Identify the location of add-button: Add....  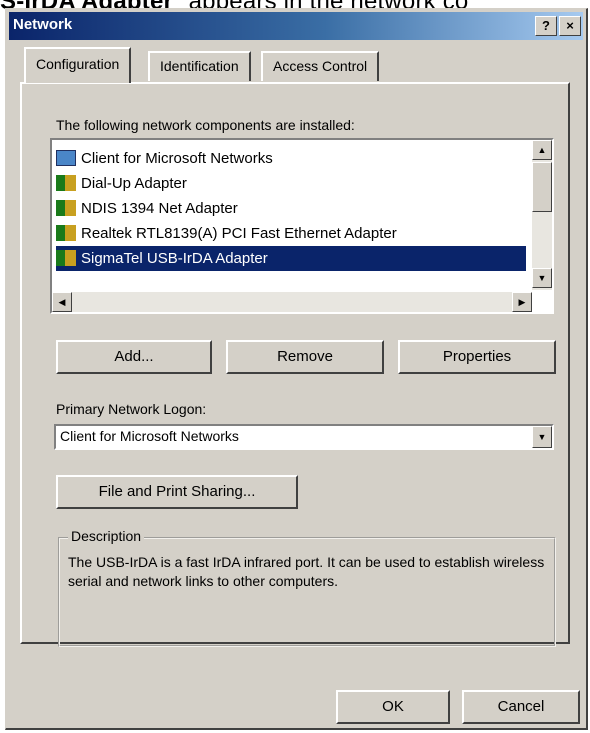
(134, 357).